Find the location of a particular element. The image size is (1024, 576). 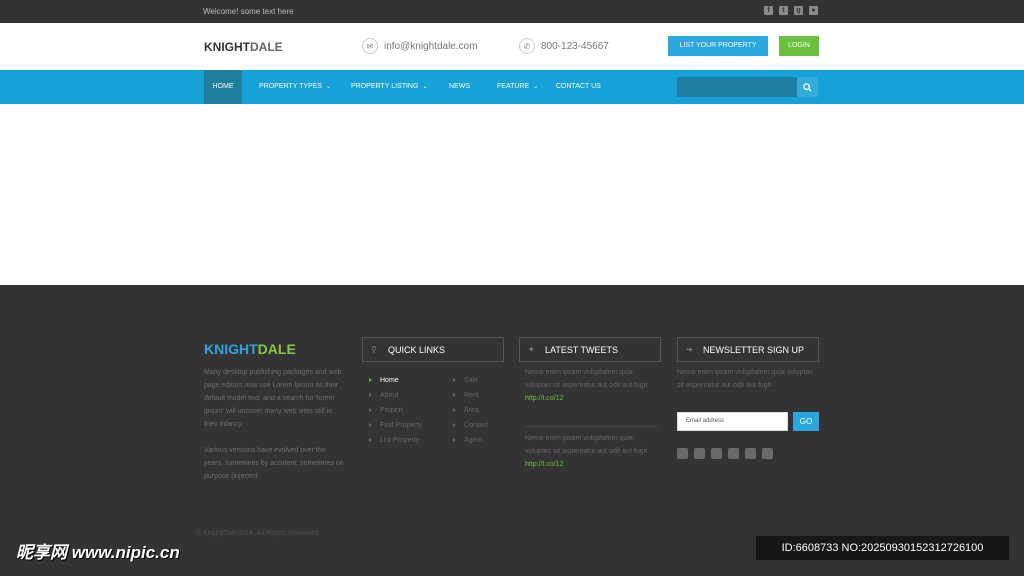

rss-icon is located at coordinates (733, 453).